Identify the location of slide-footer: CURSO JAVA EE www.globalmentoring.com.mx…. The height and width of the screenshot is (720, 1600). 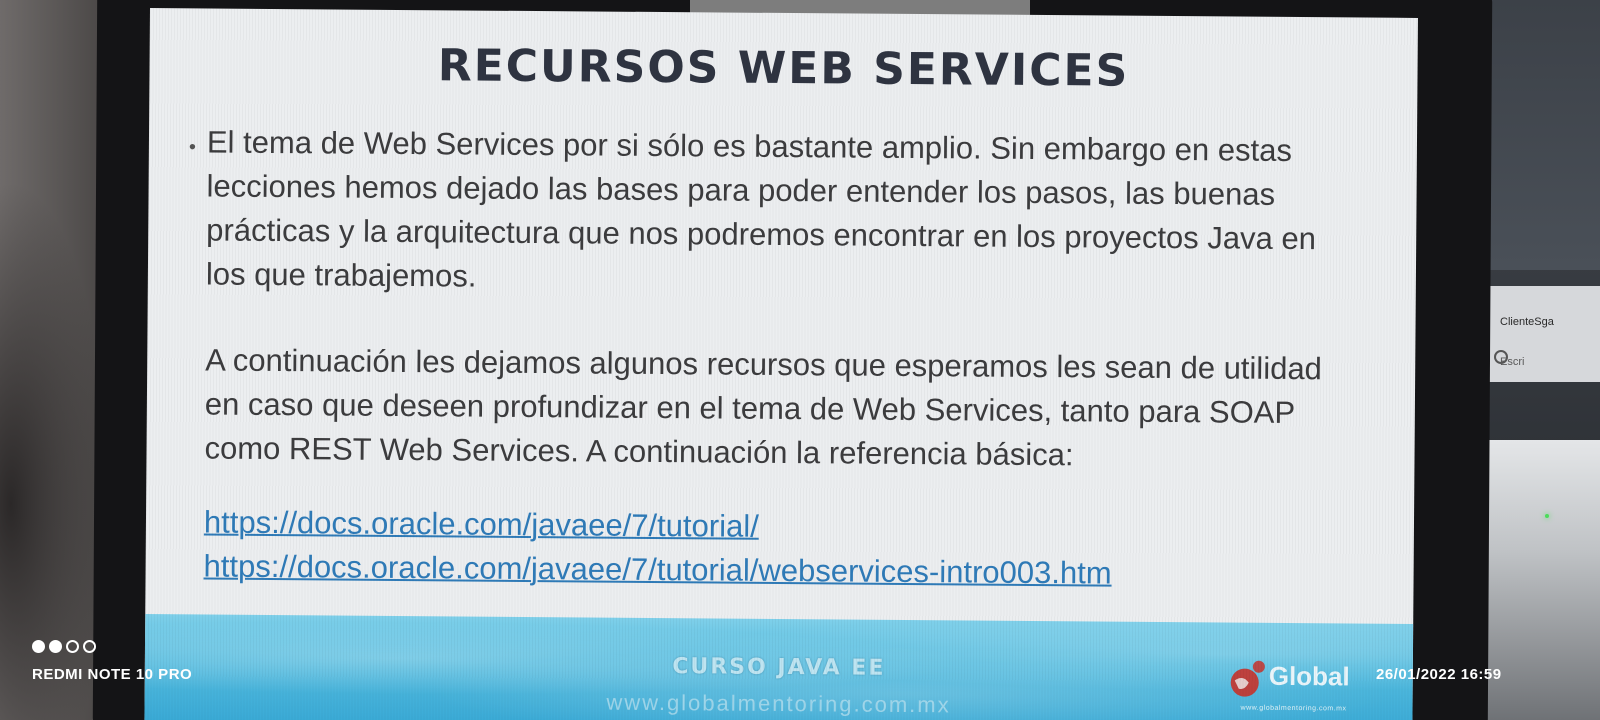
(779, 666).